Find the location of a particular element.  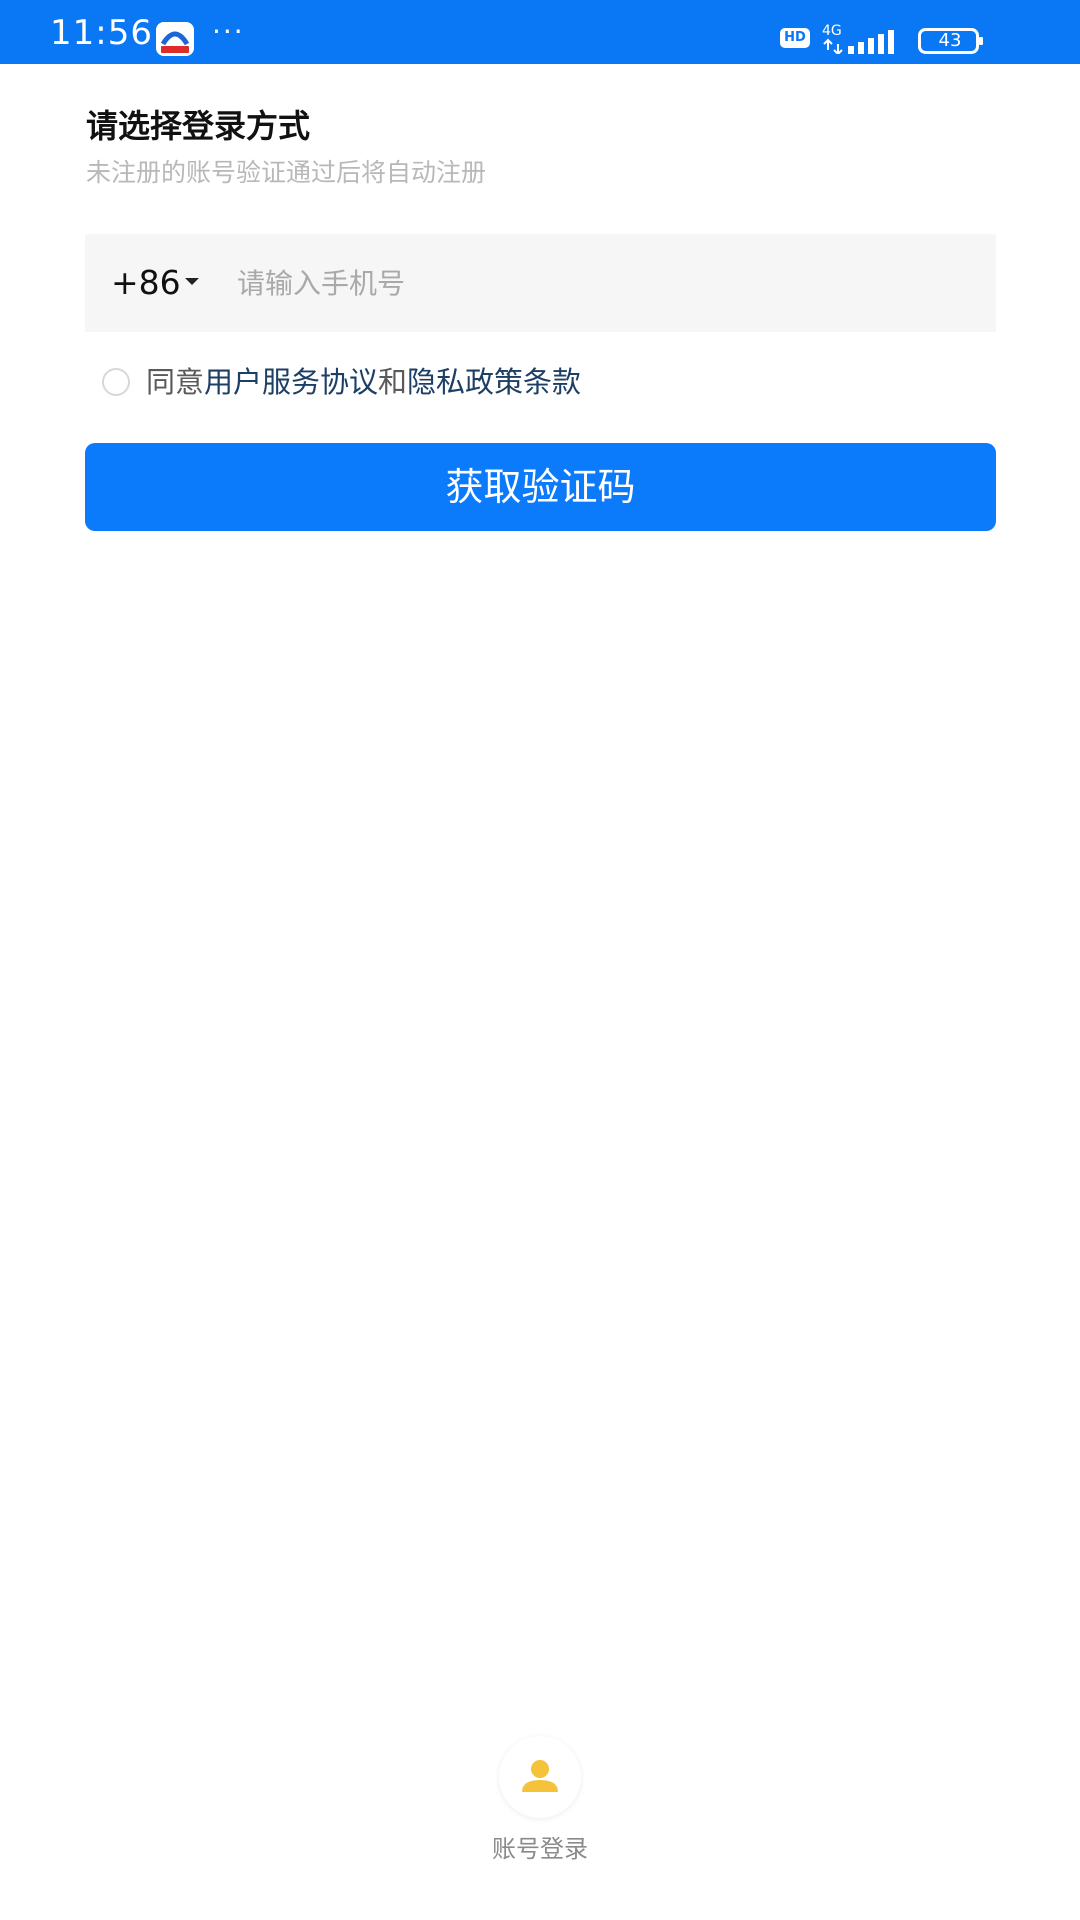

status-time: 11:56 is located at coordinates (101, 33).